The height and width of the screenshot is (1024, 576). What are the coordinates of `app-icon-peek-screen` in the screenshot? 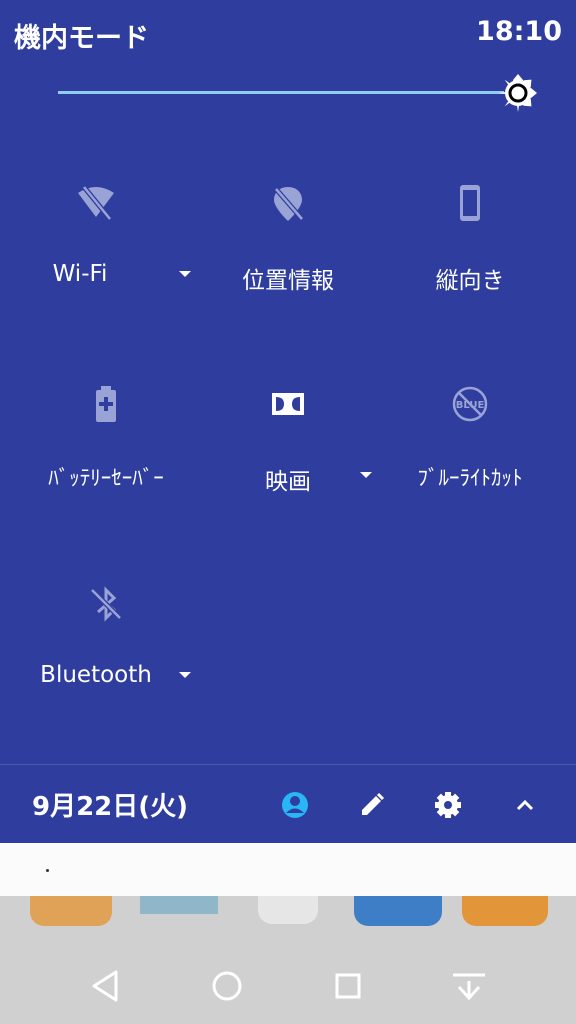 It's located at (179, 905).